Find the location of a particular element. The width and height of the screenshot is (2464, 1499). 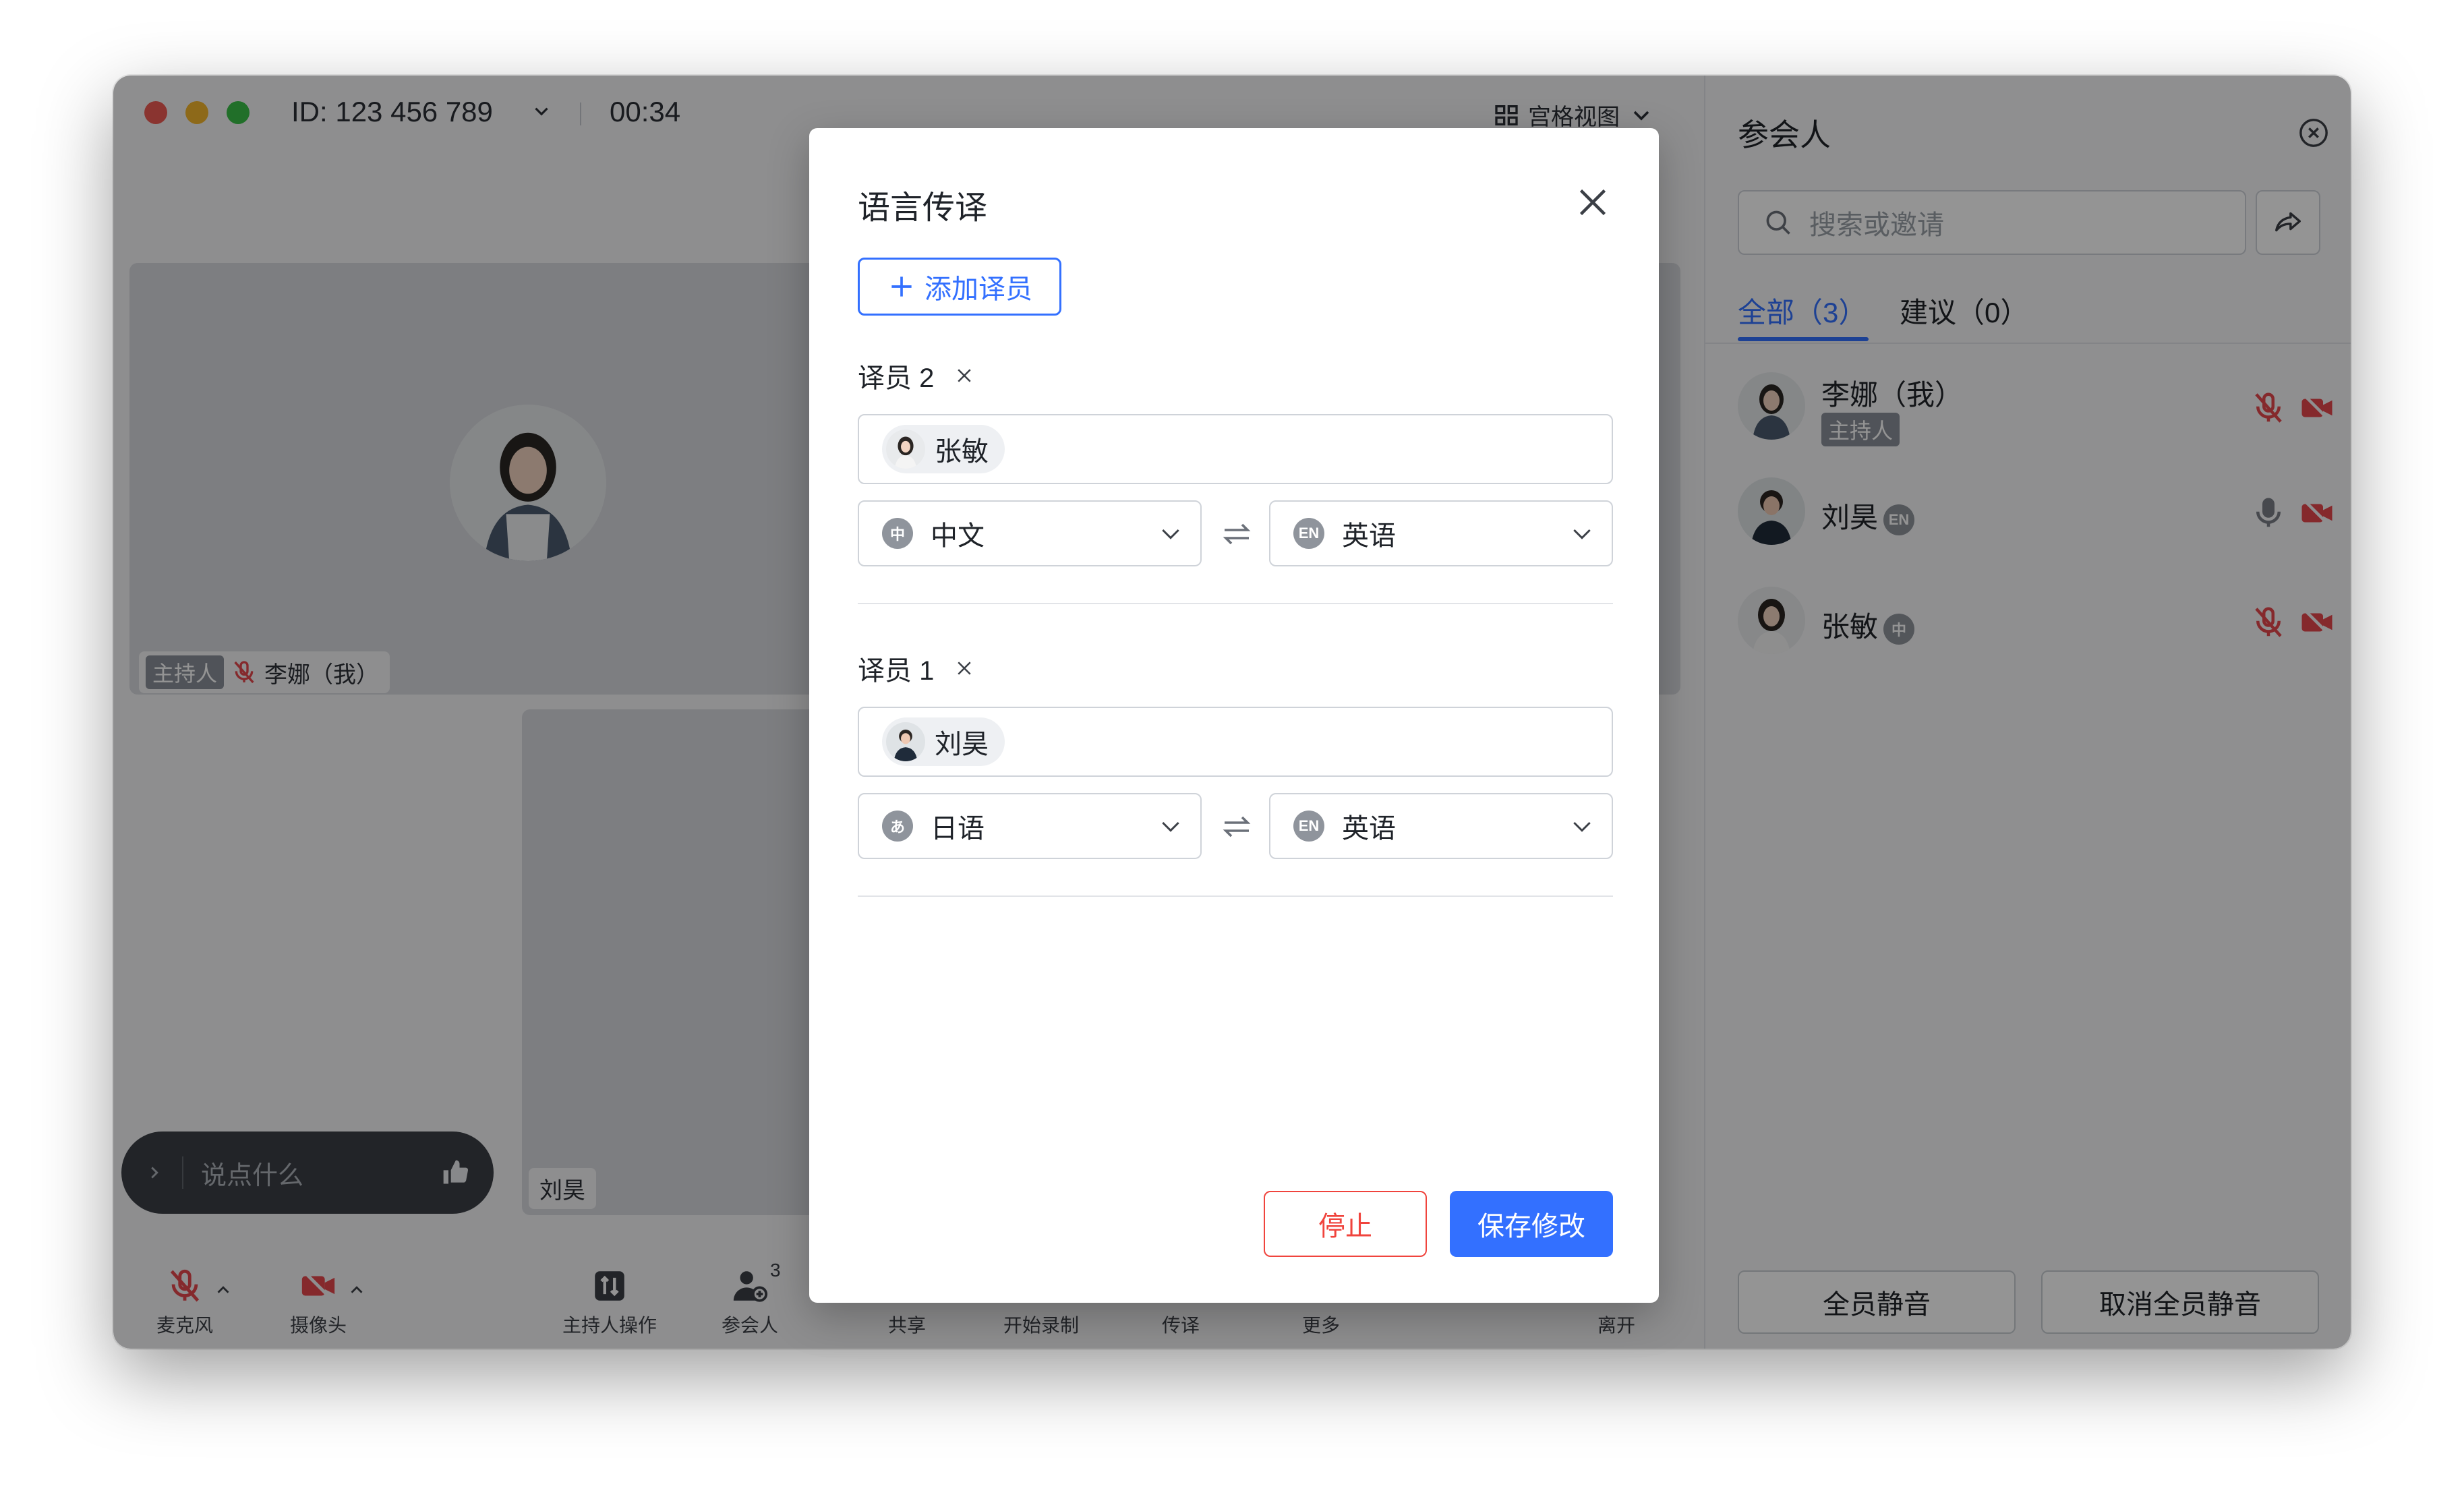

interpreter-header: 译员 1 is located at coordinates (916, 668).